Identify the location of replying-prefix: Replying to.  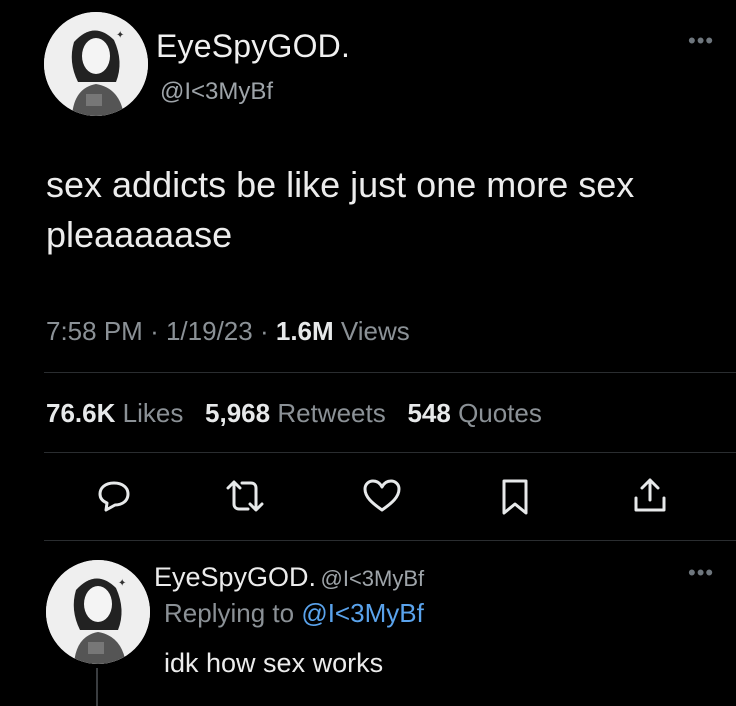
(229, 613).